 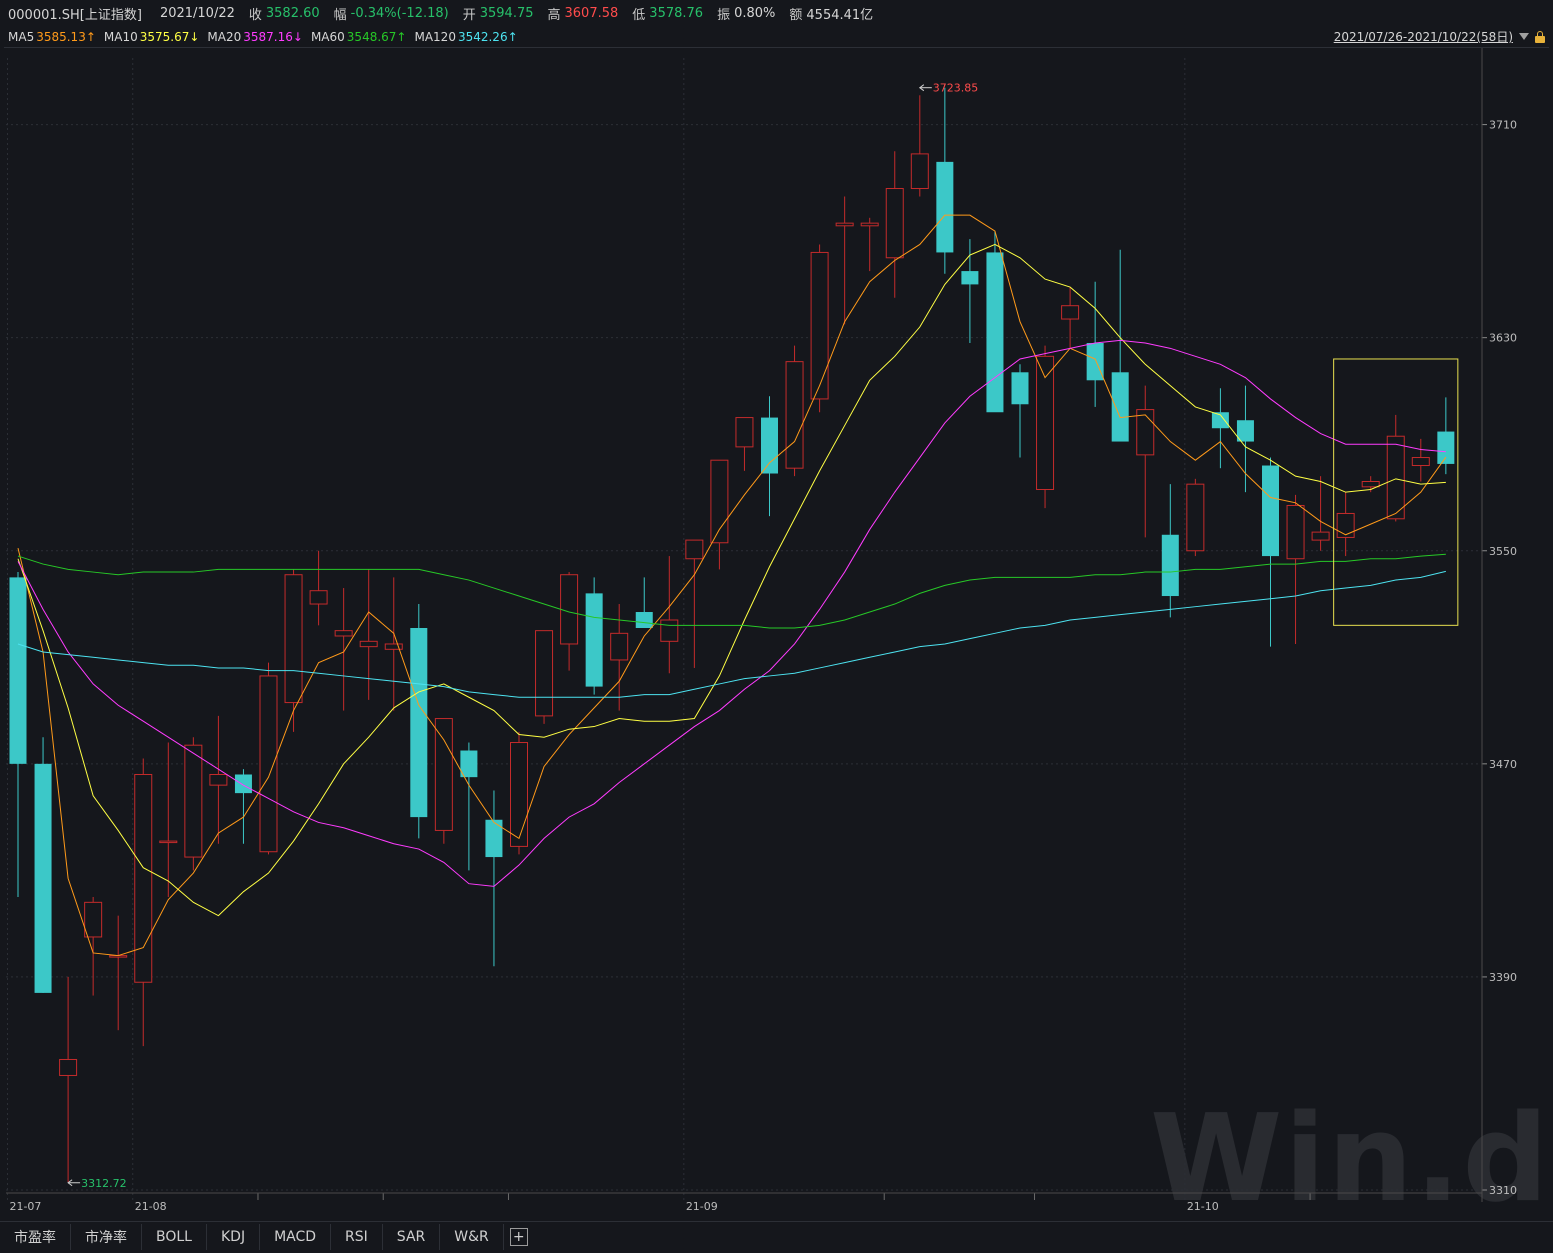 What do you see at coordinates (255, 15) in the screenshot?
I see `close-label: 收` at bounding box center [255, 15].